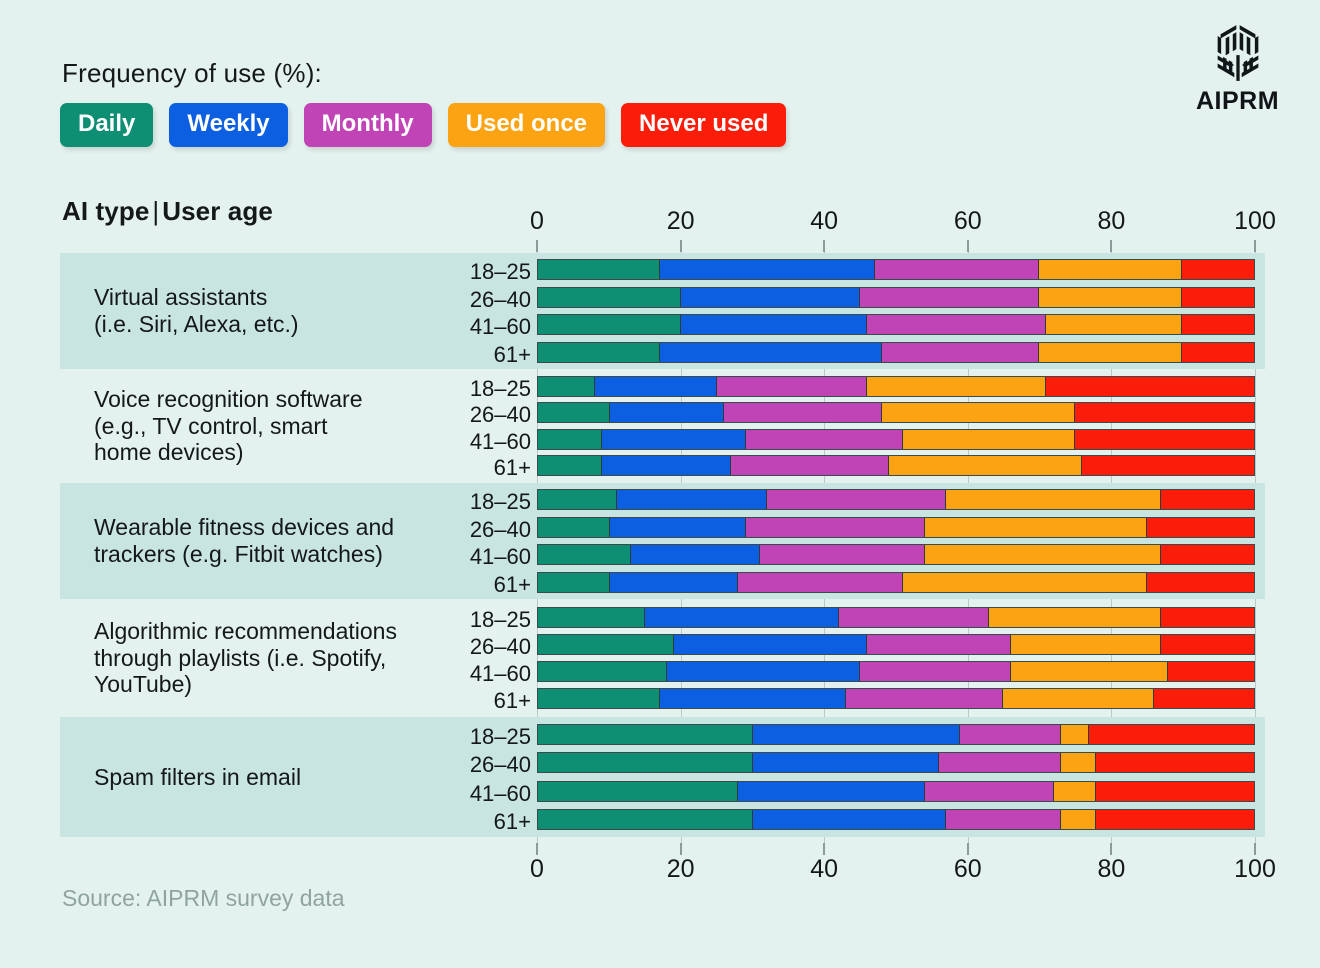 The height and width of the screenshot is (968, 1320). Describe the element at coordinates (537, 221) in the screenshot. I see `x-tick-label-0: 0` at that location.